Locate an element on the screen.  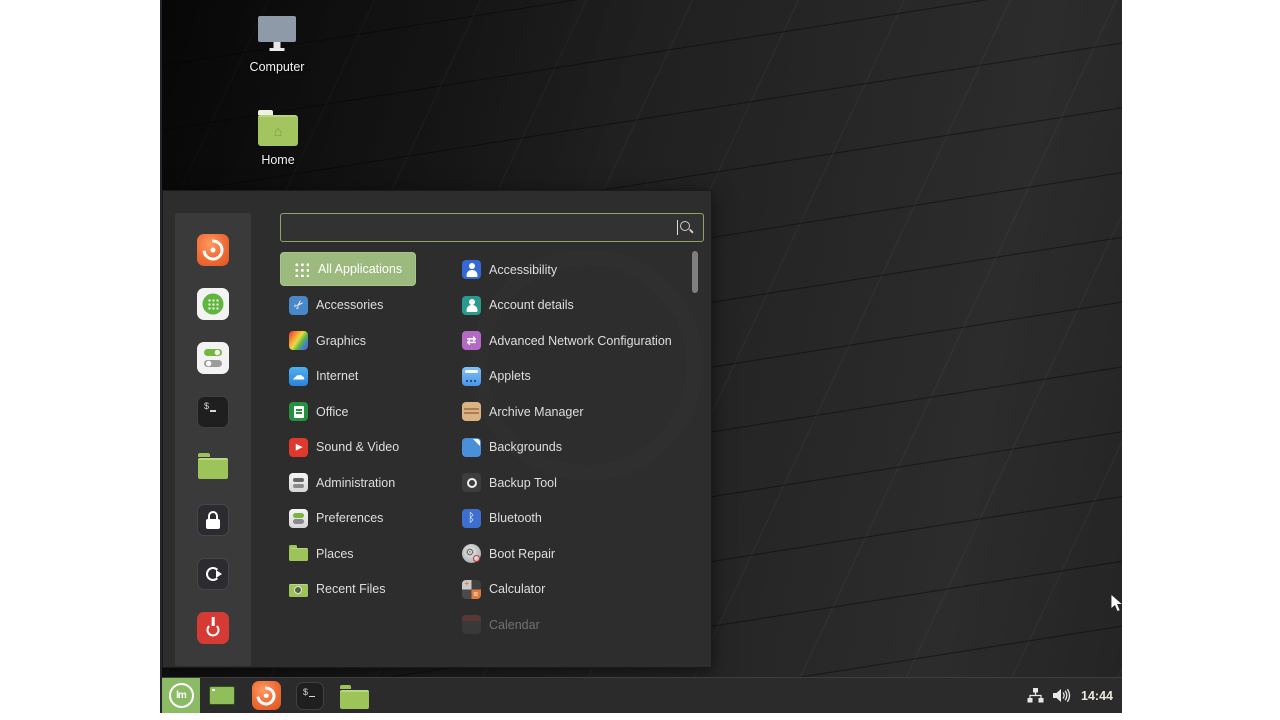
firefox-launcher is located at coordinates (266, 695).